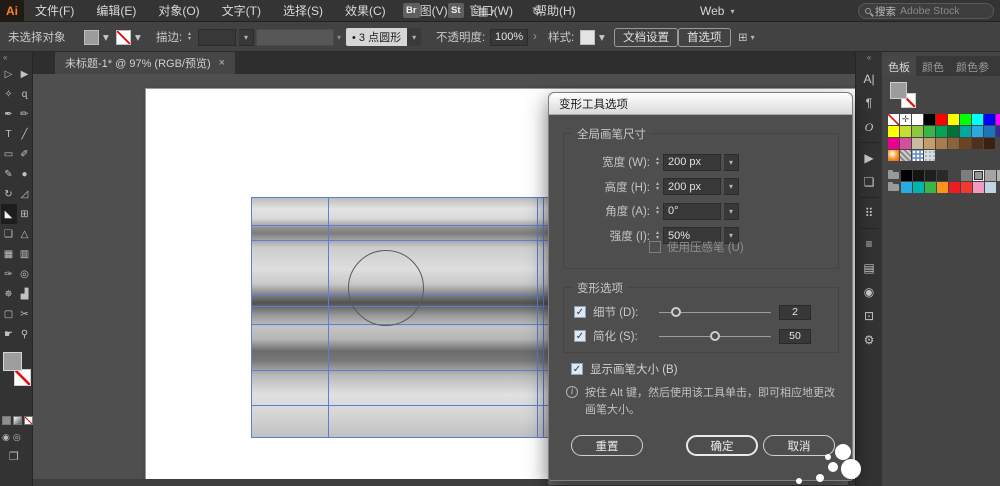 The height and width of the screenshot is (486, 1000). What do you see at coordinates (9, 94) in the screenshot?
I see `magic-wand-tool: ✧` at bounding box center [9, 94].